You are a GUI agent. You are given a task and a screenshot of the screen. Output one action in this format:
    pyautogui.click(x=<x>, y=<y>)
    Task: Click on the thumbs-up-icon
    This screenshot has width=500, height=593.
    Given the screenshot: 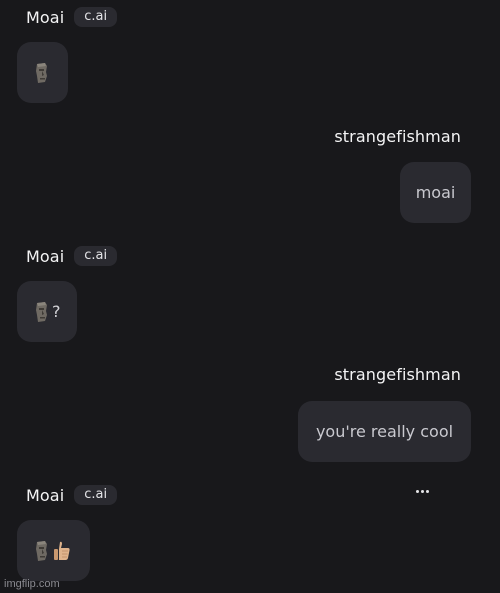 What is the action you would take?
    pyautogui.click(x=62, y=550)
    